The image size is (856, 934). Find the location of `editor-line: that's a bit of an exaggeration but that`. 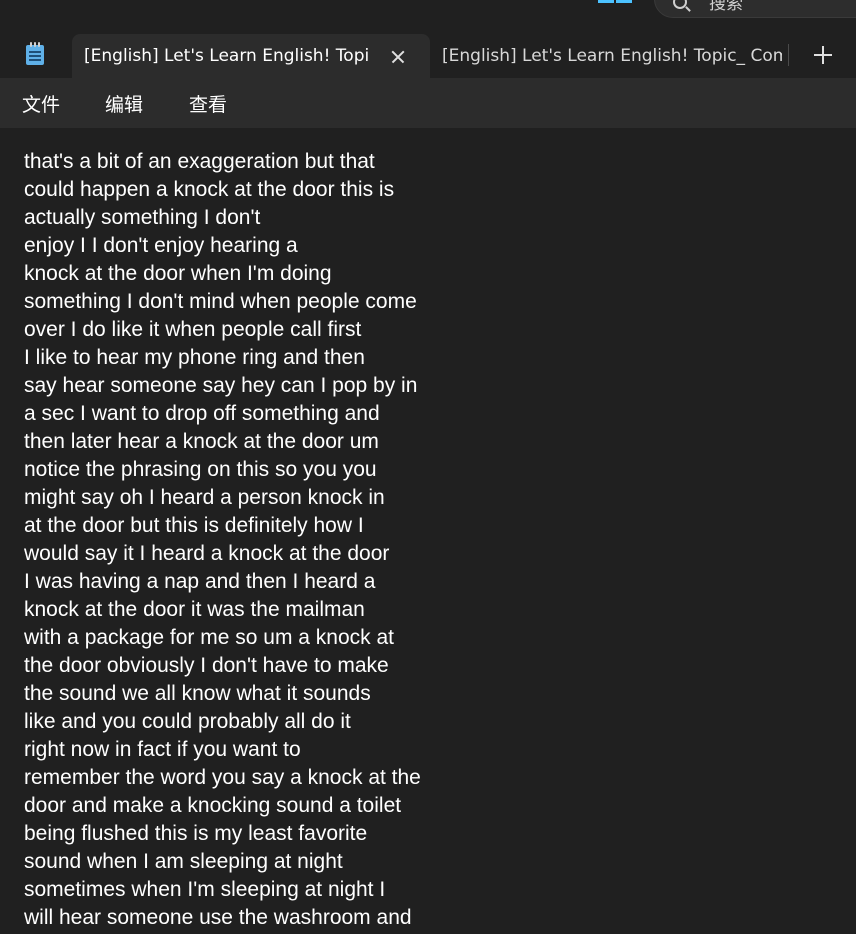

editor-line: that's a bit of an exaggeration but that is located at coordinates (199, 161).